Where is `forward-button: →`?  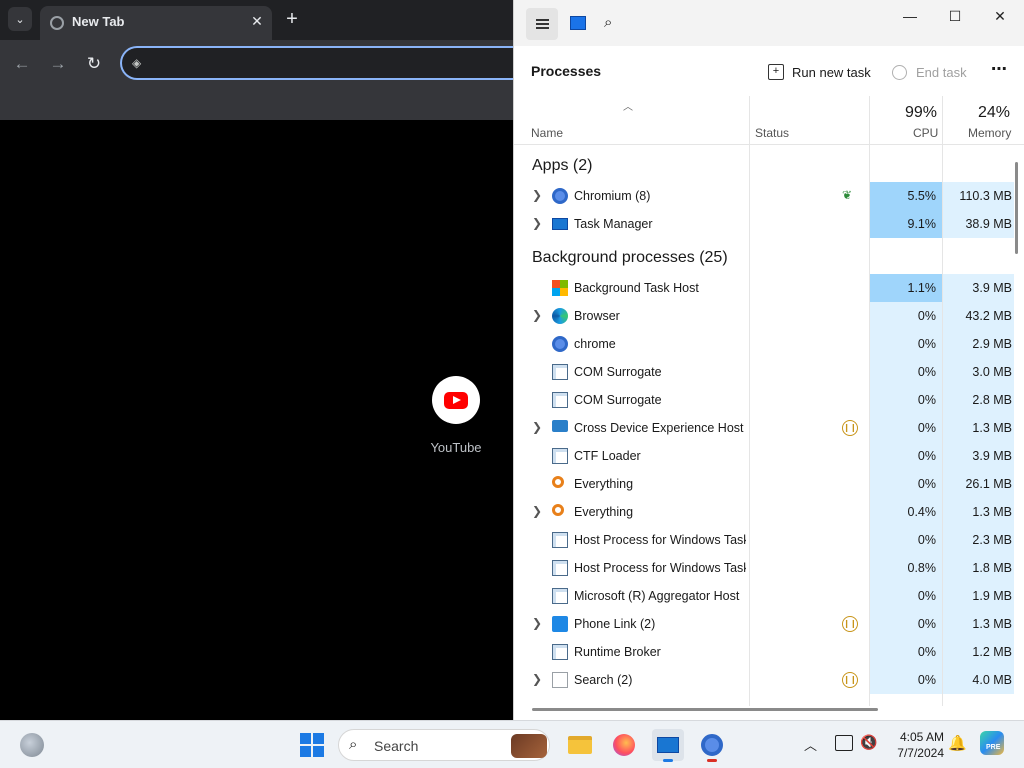
forward-button: → is located at coordinates (58, 64).